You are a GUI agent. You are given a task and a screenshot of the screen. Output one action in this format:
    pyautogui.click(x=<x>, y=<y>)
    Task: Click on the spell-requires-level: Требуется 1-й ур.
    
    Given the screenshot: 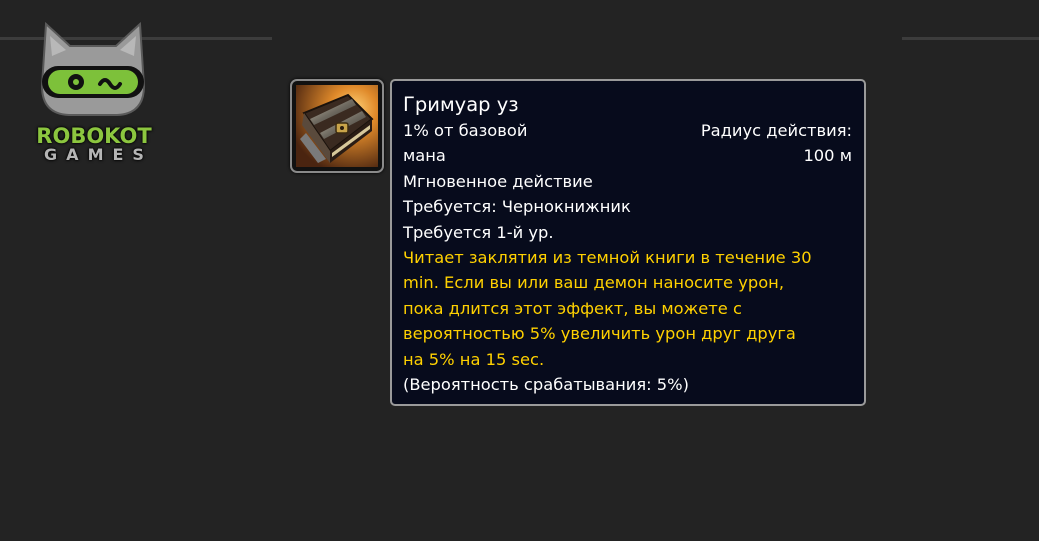 What is the action you would take?
    pyautogui.click(x=478, y=232)
    